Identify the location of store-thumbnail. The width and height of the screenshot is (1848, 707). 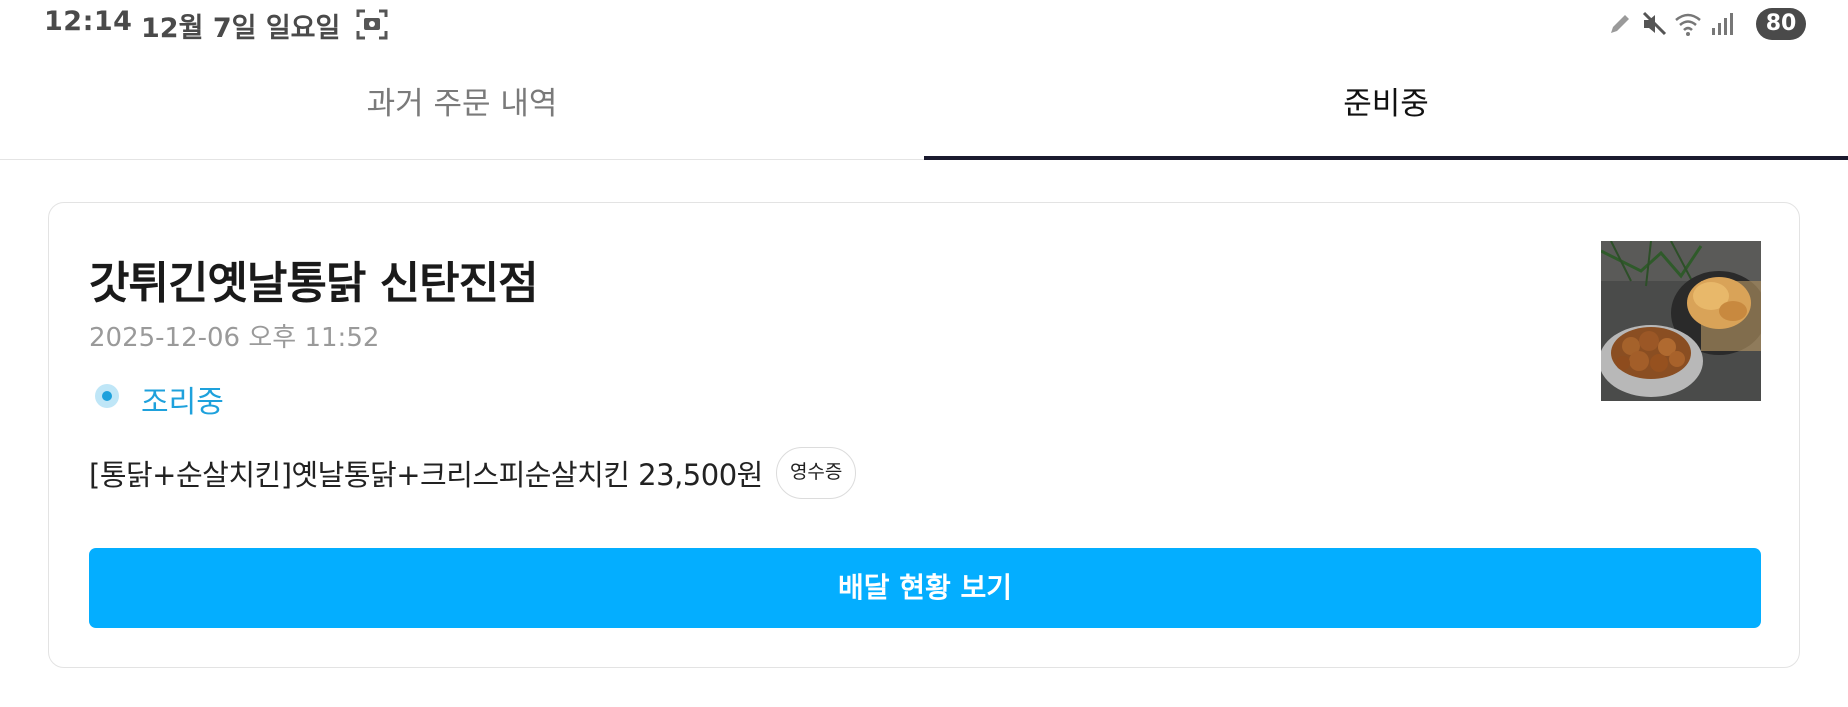
(1681, 321).